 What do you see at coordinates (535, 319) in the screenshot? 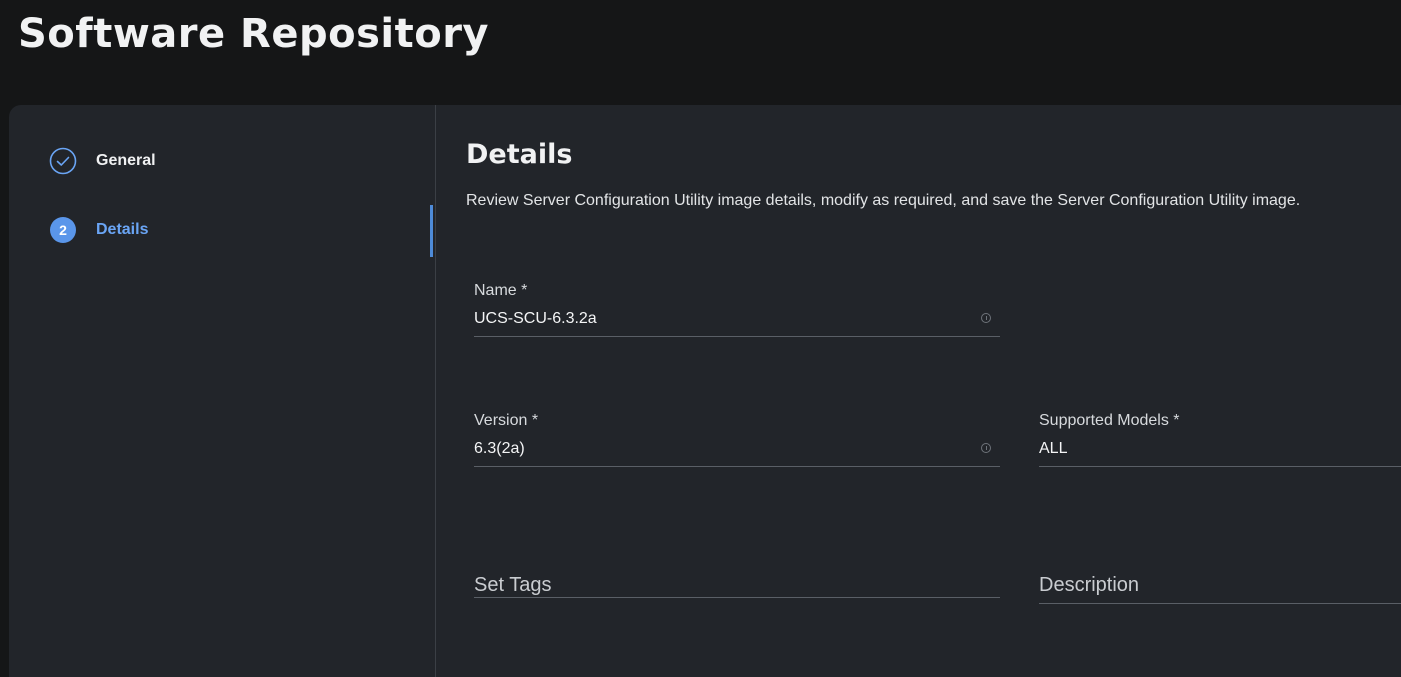
I see `name-input: UCS-SCU-6.3.2a` at bounding box center [535, 319].